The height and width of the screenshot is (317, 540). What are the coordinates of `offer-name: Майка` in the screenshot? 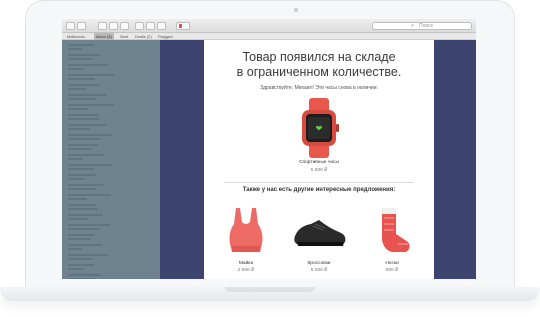 It's located at (246, 263).